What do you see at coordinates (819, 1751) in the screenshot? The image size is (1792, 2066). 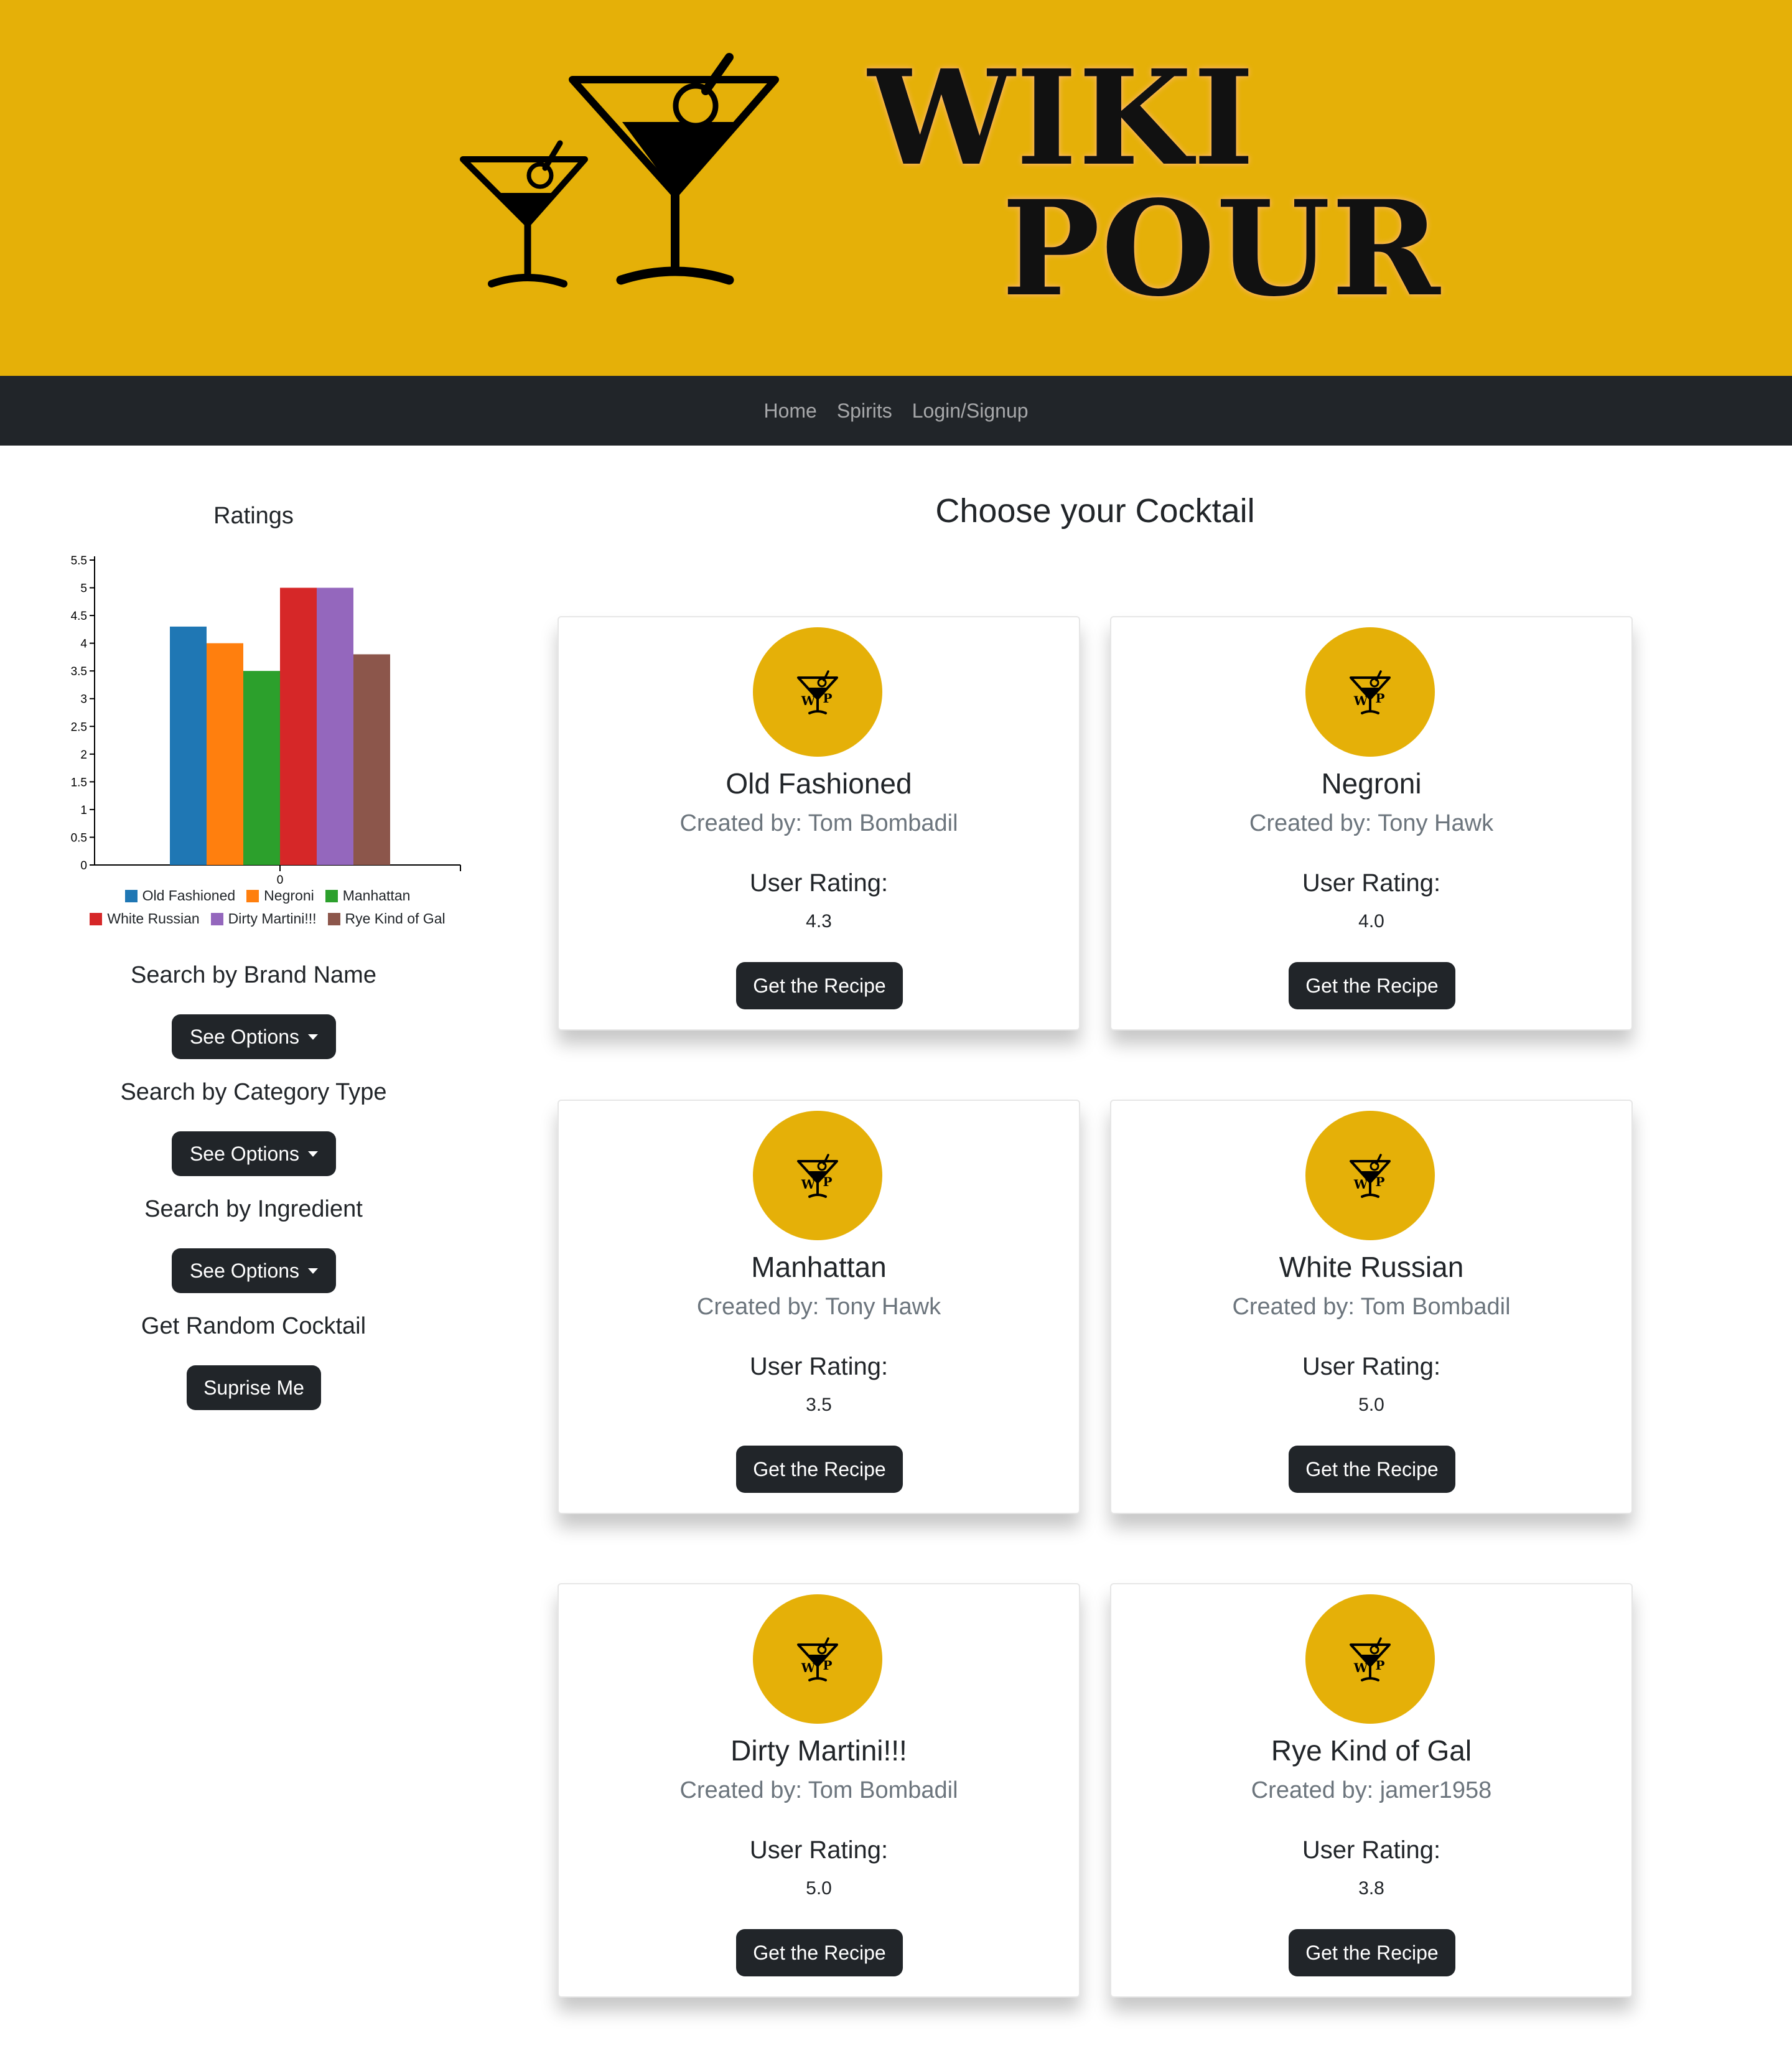 I see `cocktail-name: Dirty Martini!!!` at bounding box center [819, 1751].